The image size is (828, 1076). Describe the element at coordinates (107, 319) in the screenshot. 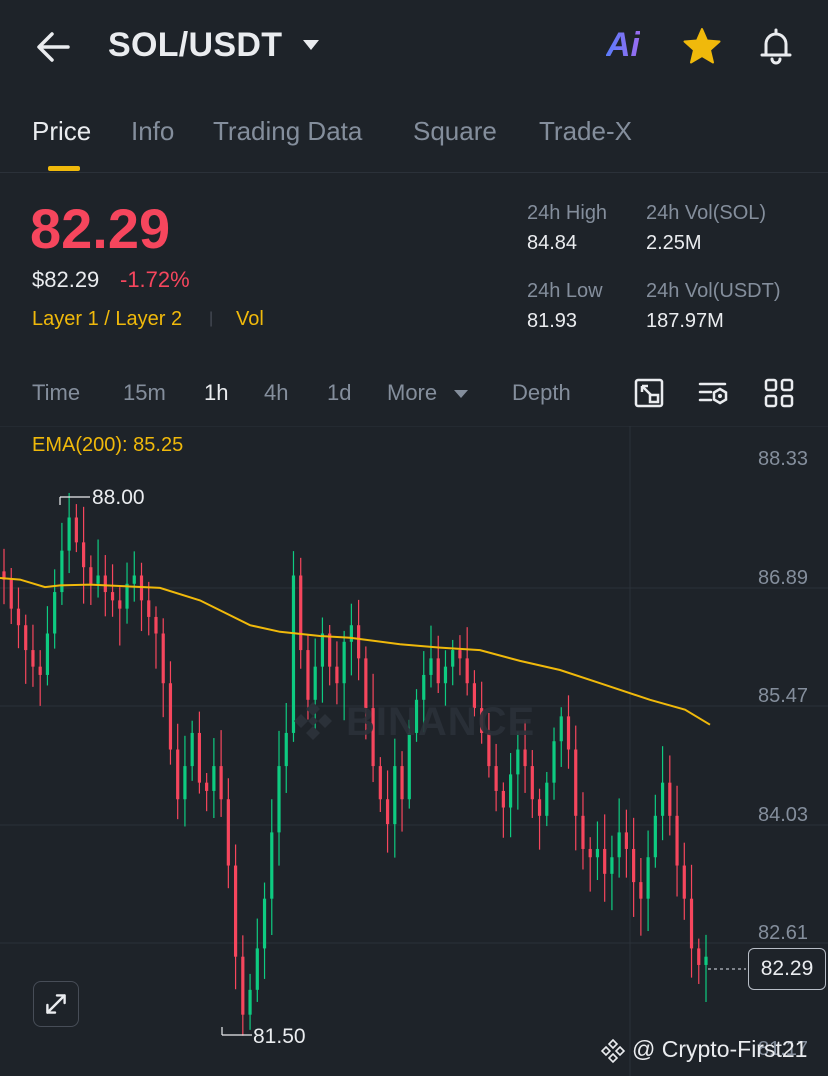

I see `category-tag-layer: Layer 1 / Layer 2` at that location.